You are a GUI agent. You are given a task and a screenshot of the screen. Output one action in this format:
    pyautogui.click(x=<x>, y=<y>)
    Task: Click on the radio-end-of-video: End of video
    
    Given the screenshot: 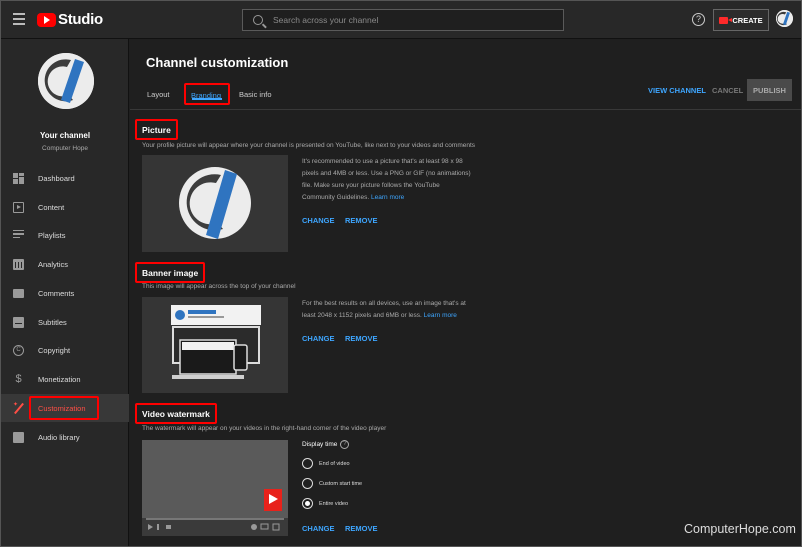 What is the action you would take?
    pyautogui.click(x=326, y=463)
    